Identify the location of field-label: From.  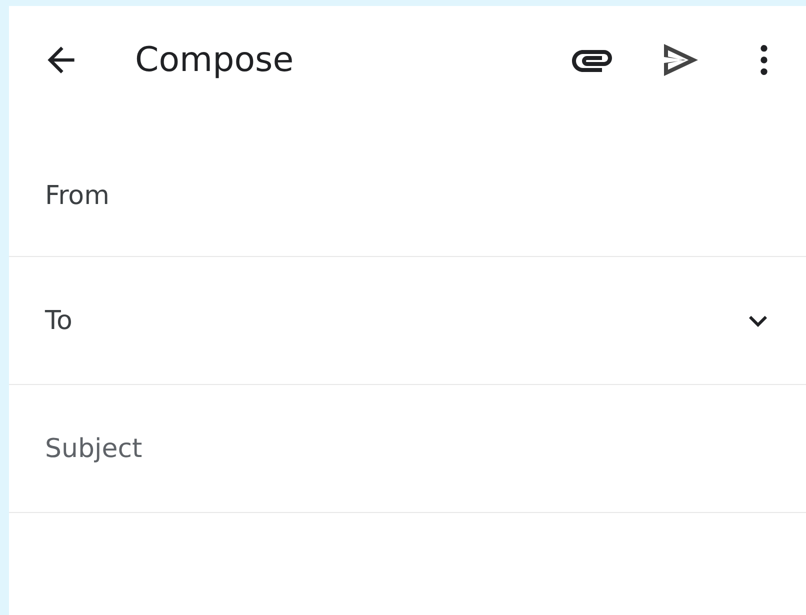
(77, 196).